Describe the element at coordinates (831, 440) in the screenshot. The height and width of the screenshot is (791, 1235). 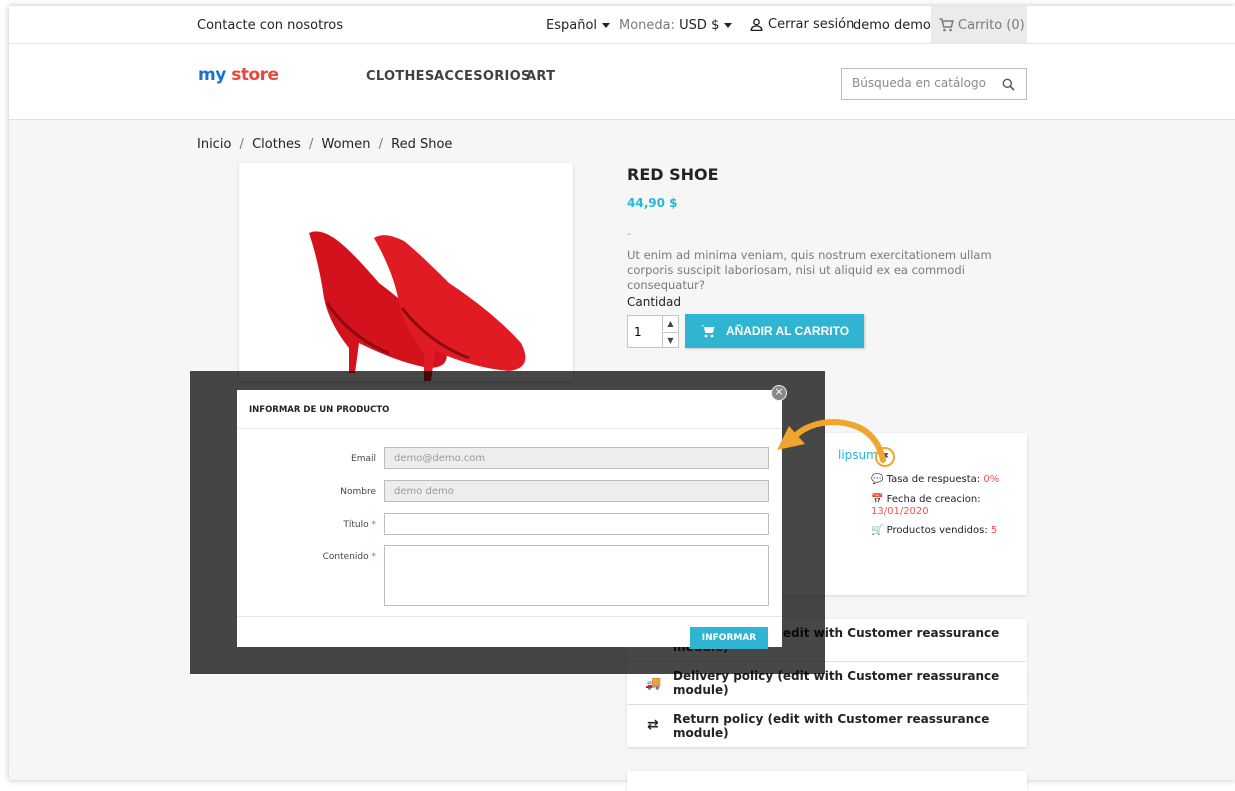
I see `annotation-arrow-icon` at that location.